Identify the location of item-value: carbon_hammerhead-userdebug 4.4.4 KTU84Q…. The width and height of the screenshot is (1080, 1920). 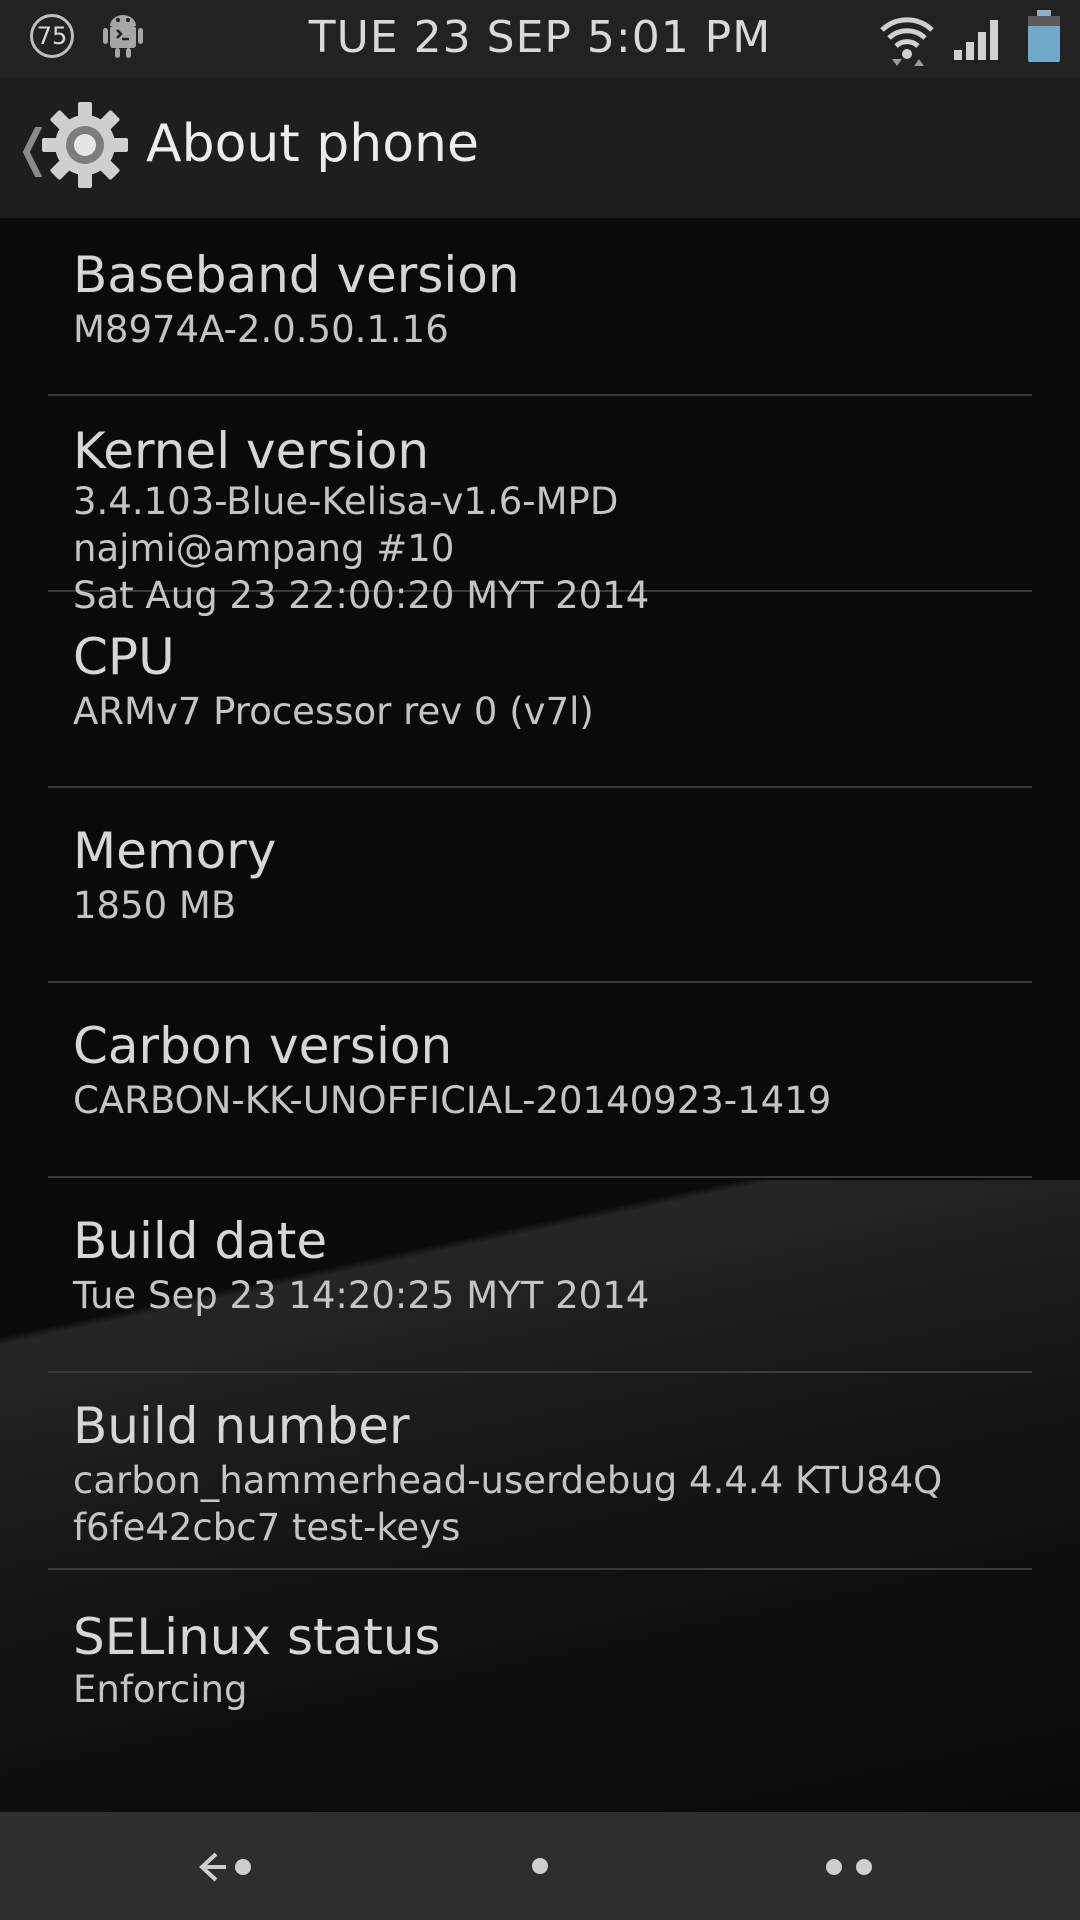
(508, 1504).